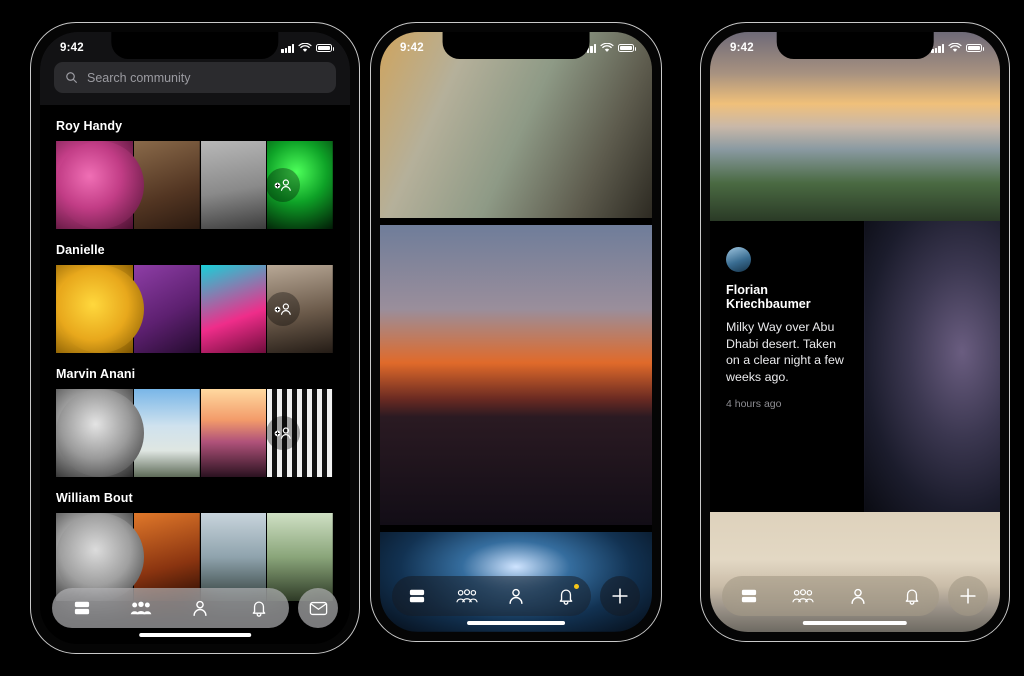  I want to click on search-icon, so click(71, 77).